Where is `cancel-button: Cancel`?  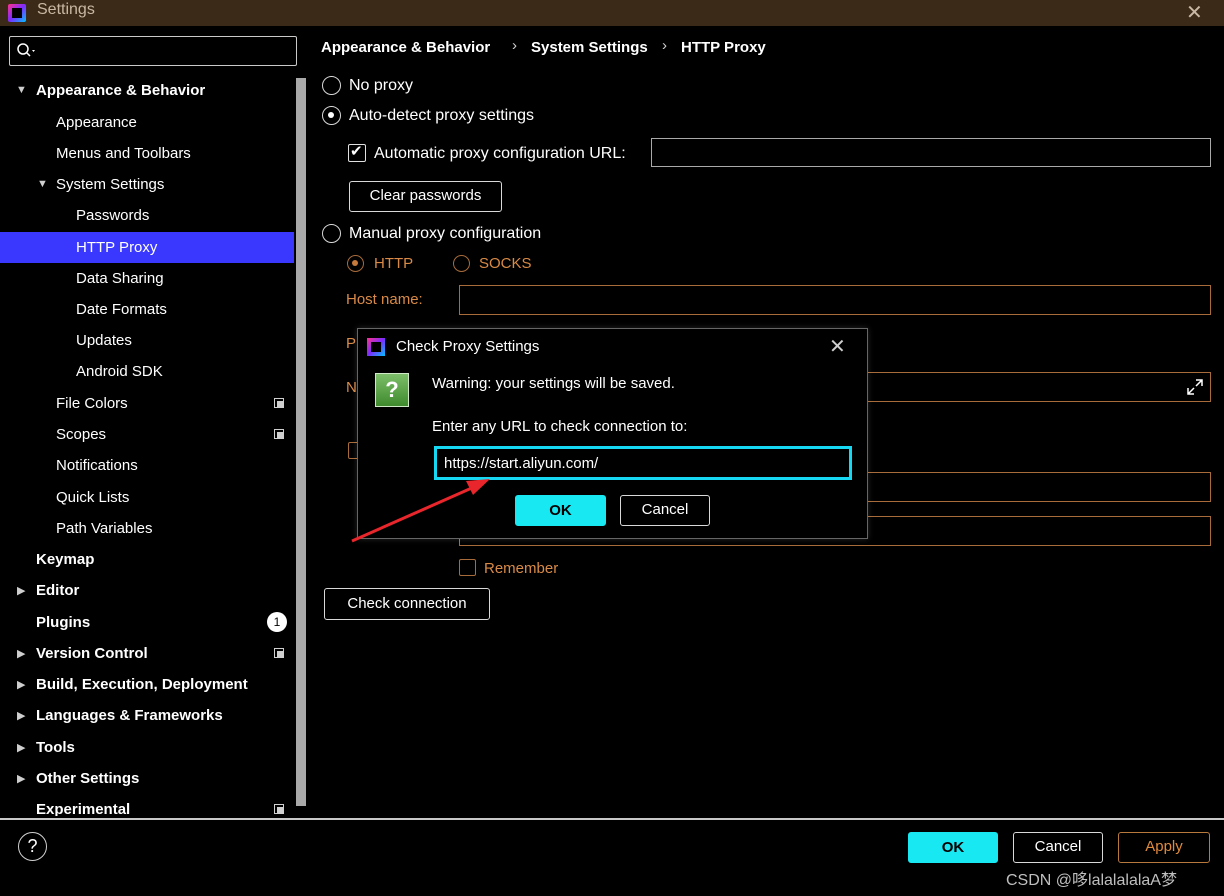 cancel-button: Cancel is located at coordinates (1058, 847).